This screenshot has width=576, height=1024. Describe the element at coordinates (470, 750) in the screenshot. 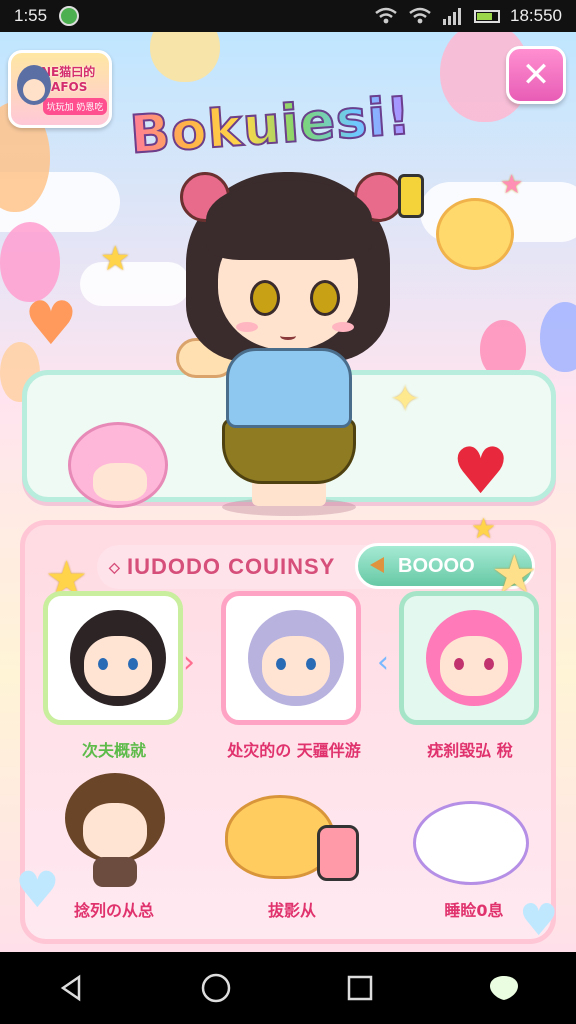

I see `character-label: 疣刹毀弘 稅` at that location.